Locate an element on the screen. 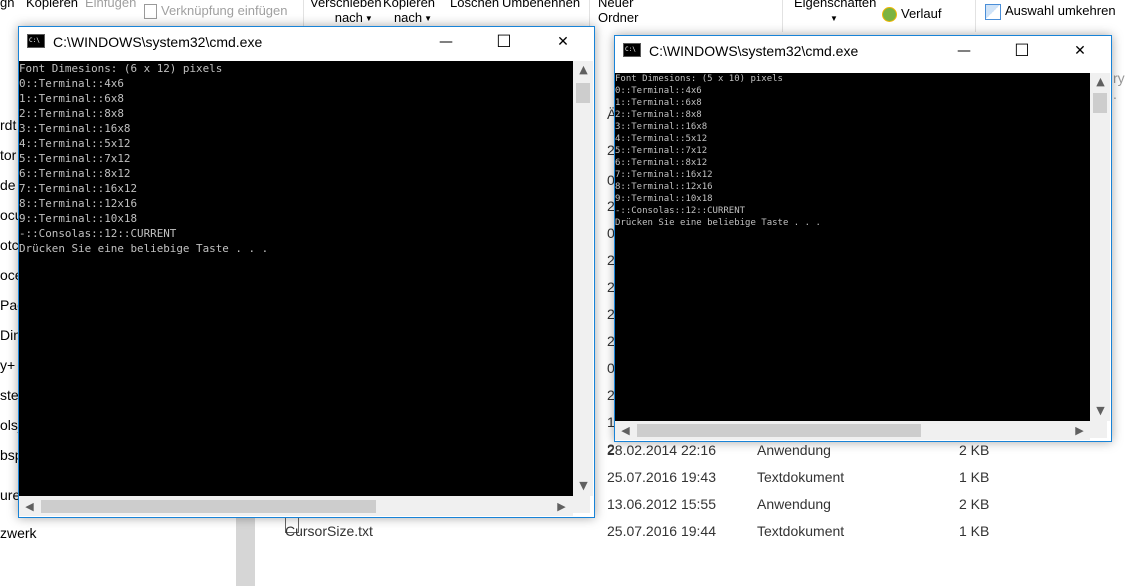 The height and width of the screenshot is (586, 1129). ribbon-new-folder-button: Neuer Ordner is located at coordinates (618, 12).